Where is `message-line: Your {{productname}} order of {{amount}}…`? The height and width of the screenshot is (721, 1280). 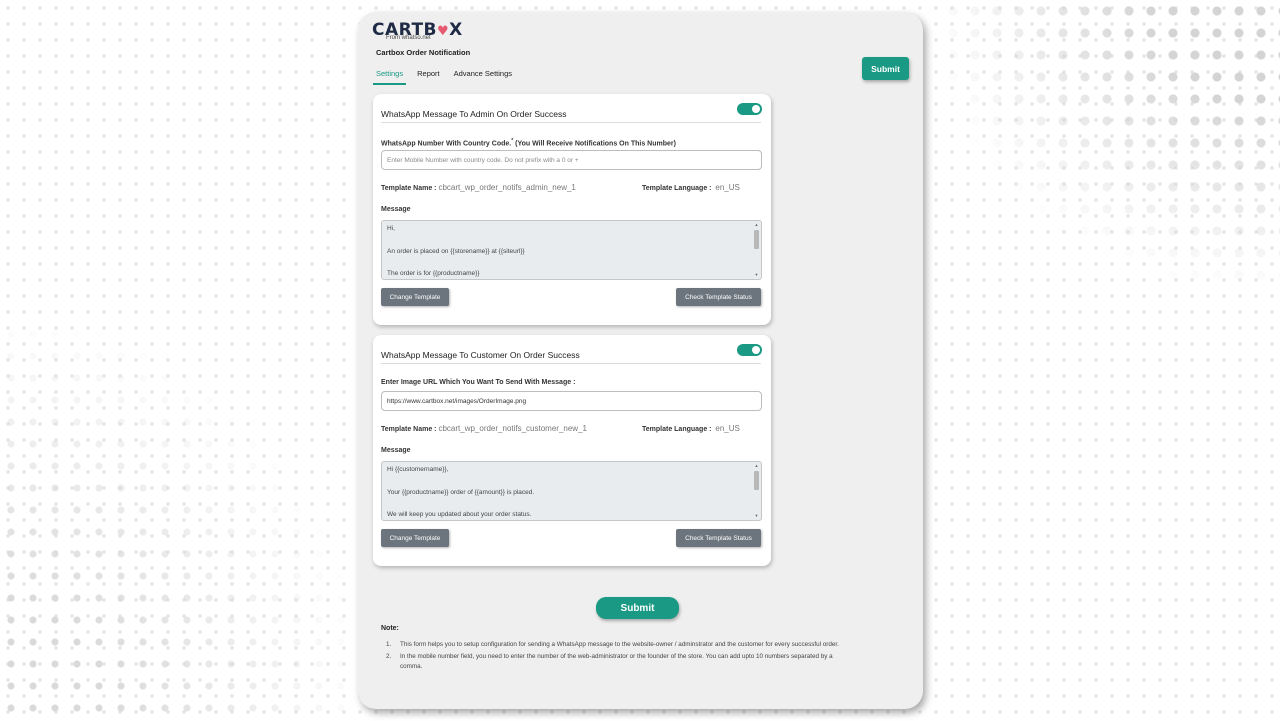
message-line: Your {{productname}} order of {{amount}}… is located at coordinates (461, 492).